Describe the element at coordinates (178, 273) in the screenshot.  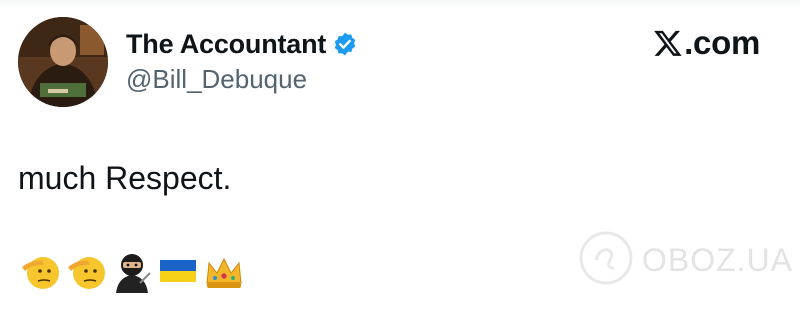
I see `ukraine-flag-icon` at that location.